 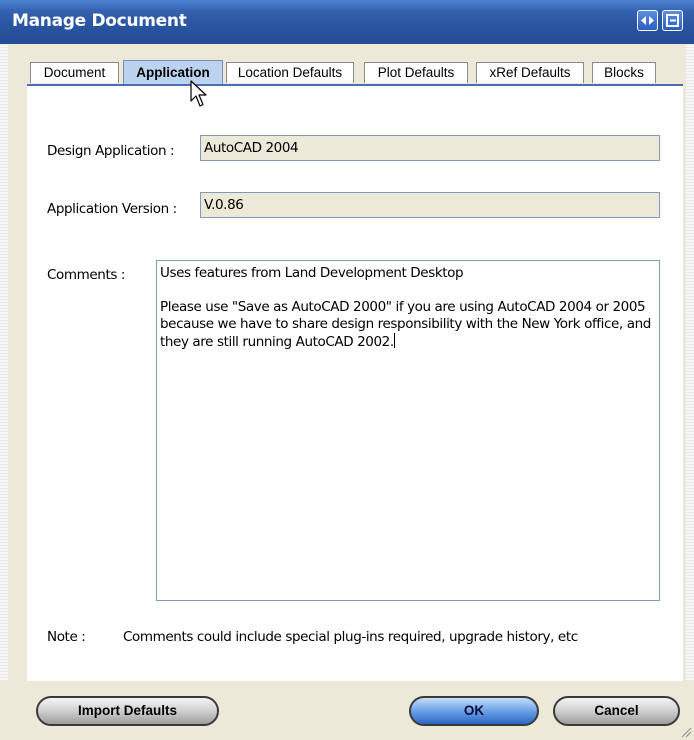 I want to click on tab-location-defaults: Location Defaults, so click(x=290, y=72).